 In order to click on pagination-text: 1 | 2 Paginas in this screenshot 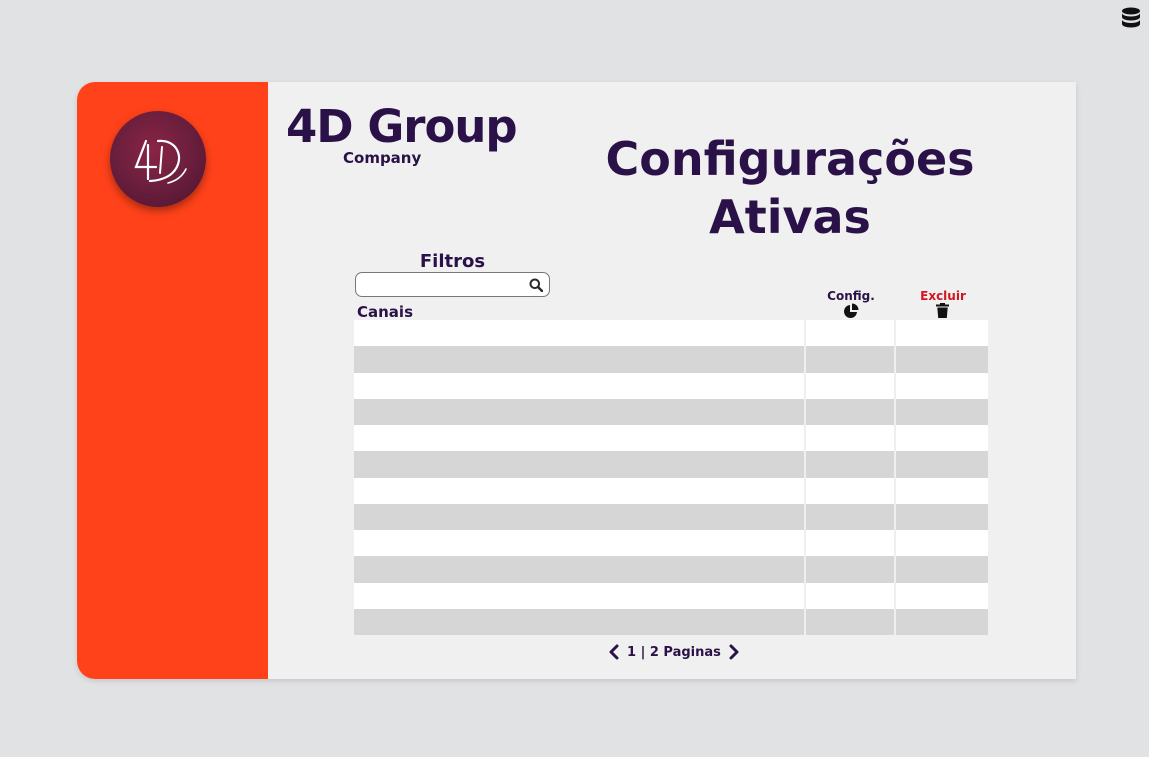, I will do `click(674, 652)`.